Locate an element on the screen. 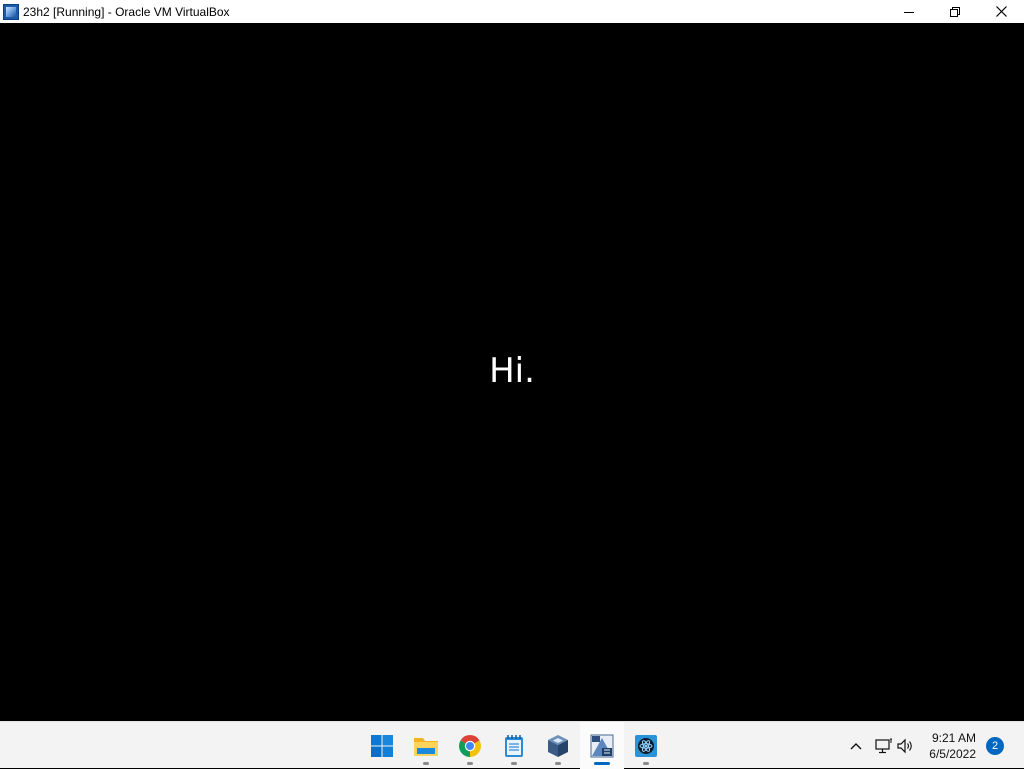  taskbar: 9:21 AM 6/5/2022 2 is located at coordinates (512, 745).